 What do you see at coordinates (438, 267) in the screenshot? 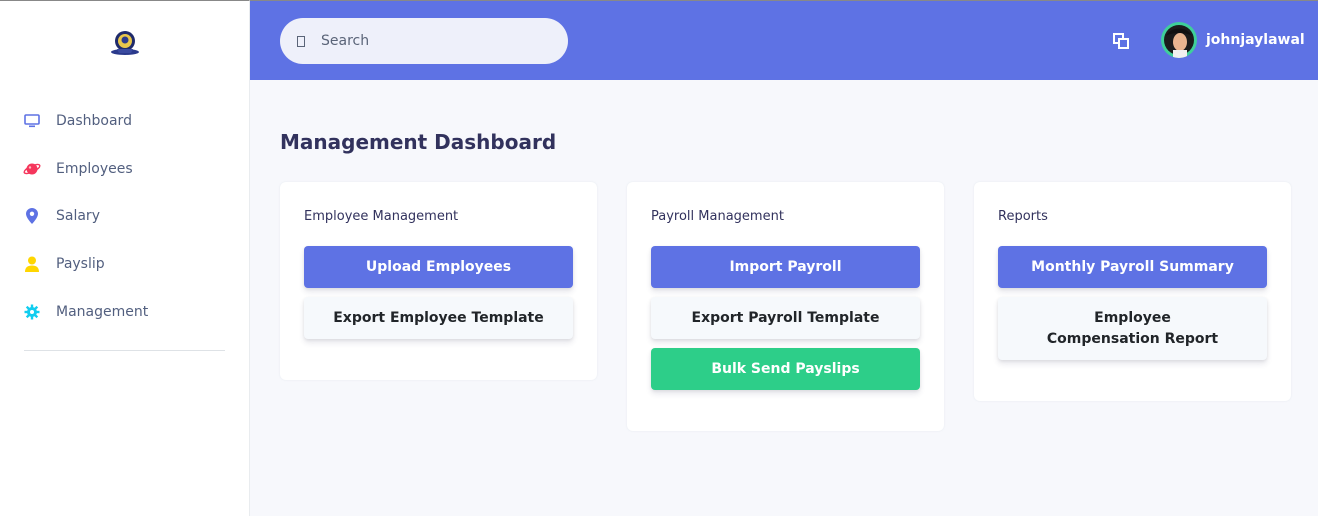
I see `upload-employees-button: Upload Employees` at bounding box center [438, 267].